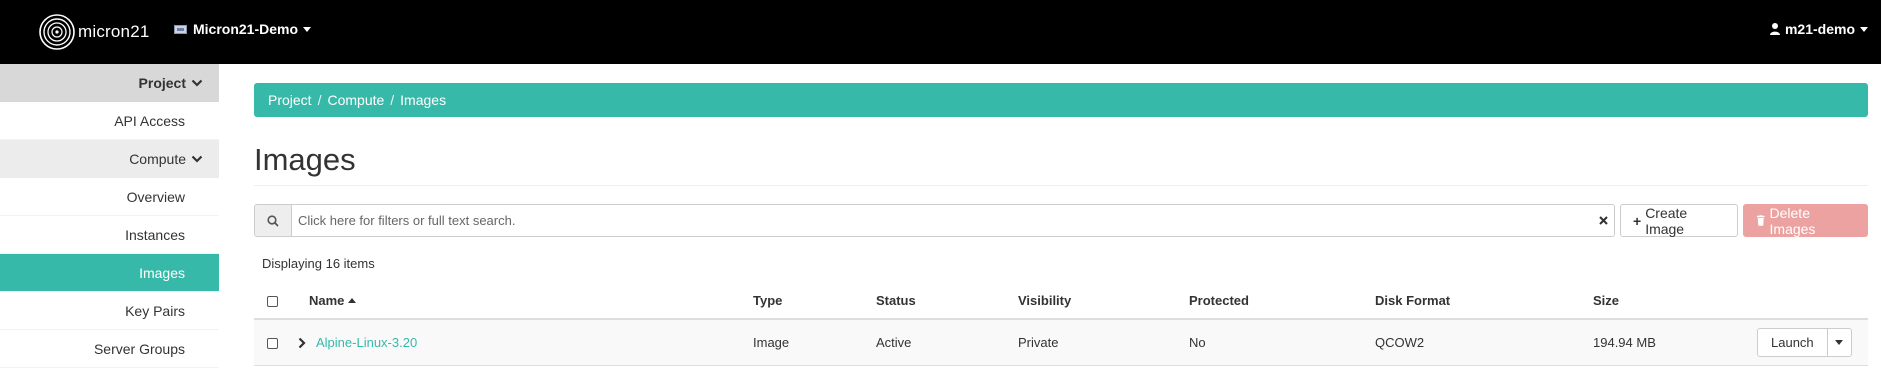 The width and height of the screenshot is (1881, 368). I want to click on more-actions-button, so click(1839, 342).